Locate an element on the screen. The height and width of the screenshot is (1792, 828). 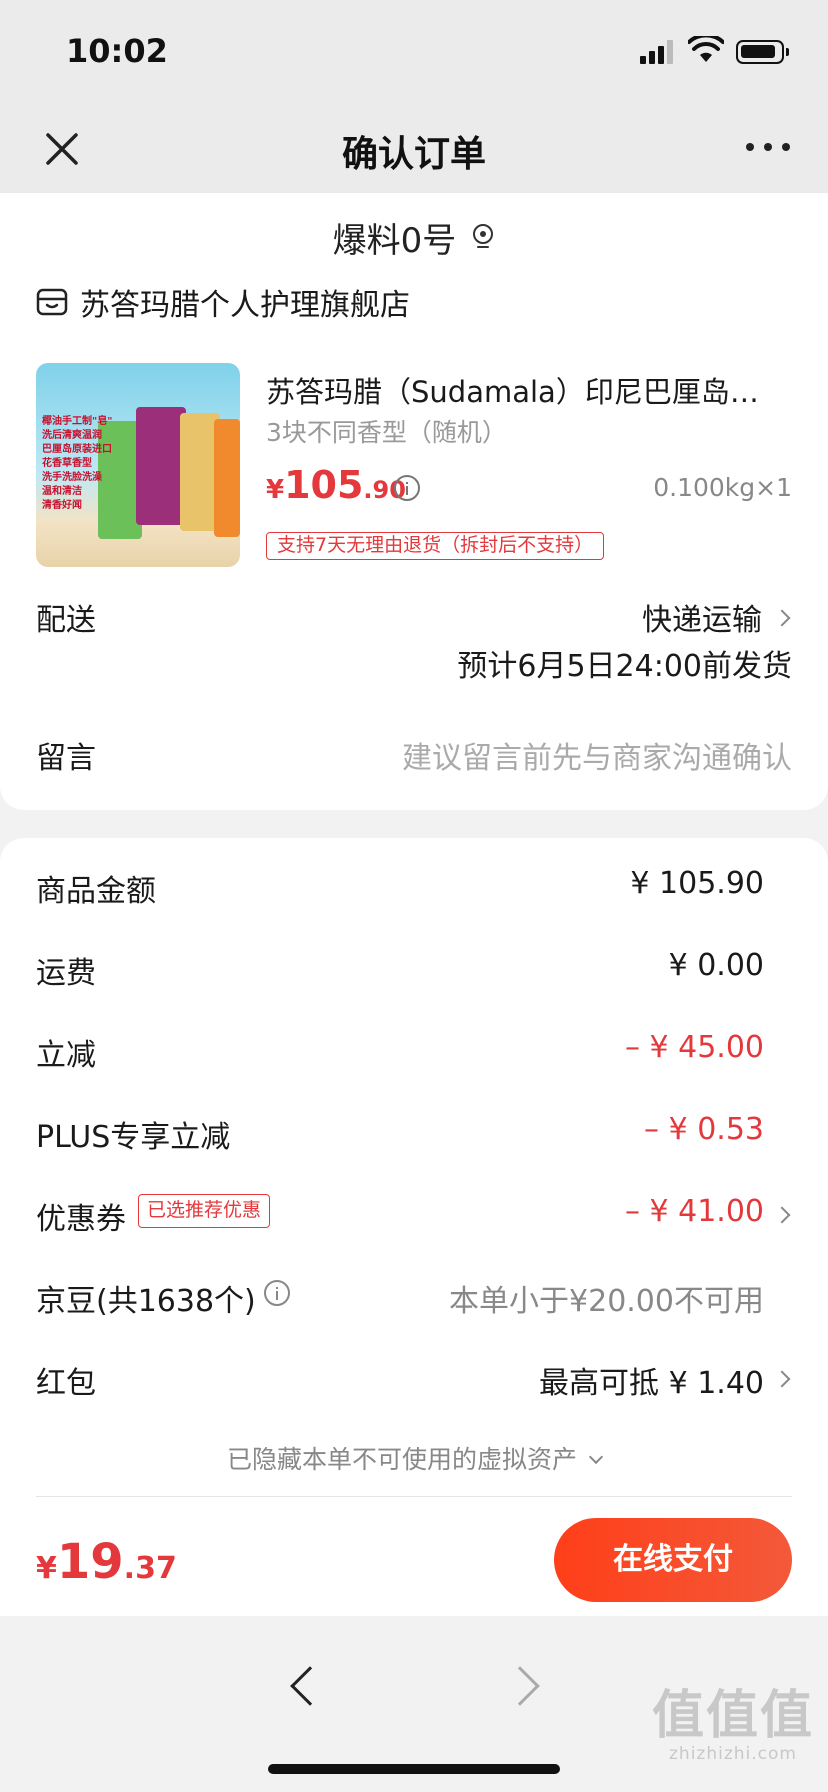
plus-discount-label: PLUS专享立减 is located at coordinates (133, 1137).